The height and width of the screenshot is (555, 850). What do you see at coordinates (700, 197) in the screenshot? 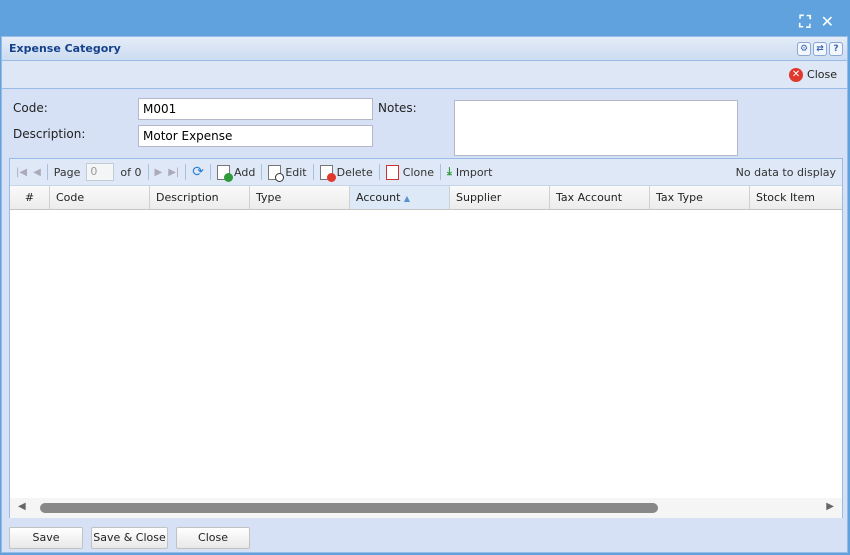
I see `column-tax-type: Tax Type` at bounding box center [700, 197].